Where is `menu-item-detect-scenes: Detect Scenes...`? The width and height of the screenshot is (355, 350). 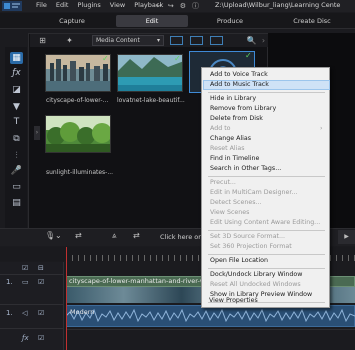
menu-item-detect-scenes: Detect Scenes... is located at coordinates (235, 202).